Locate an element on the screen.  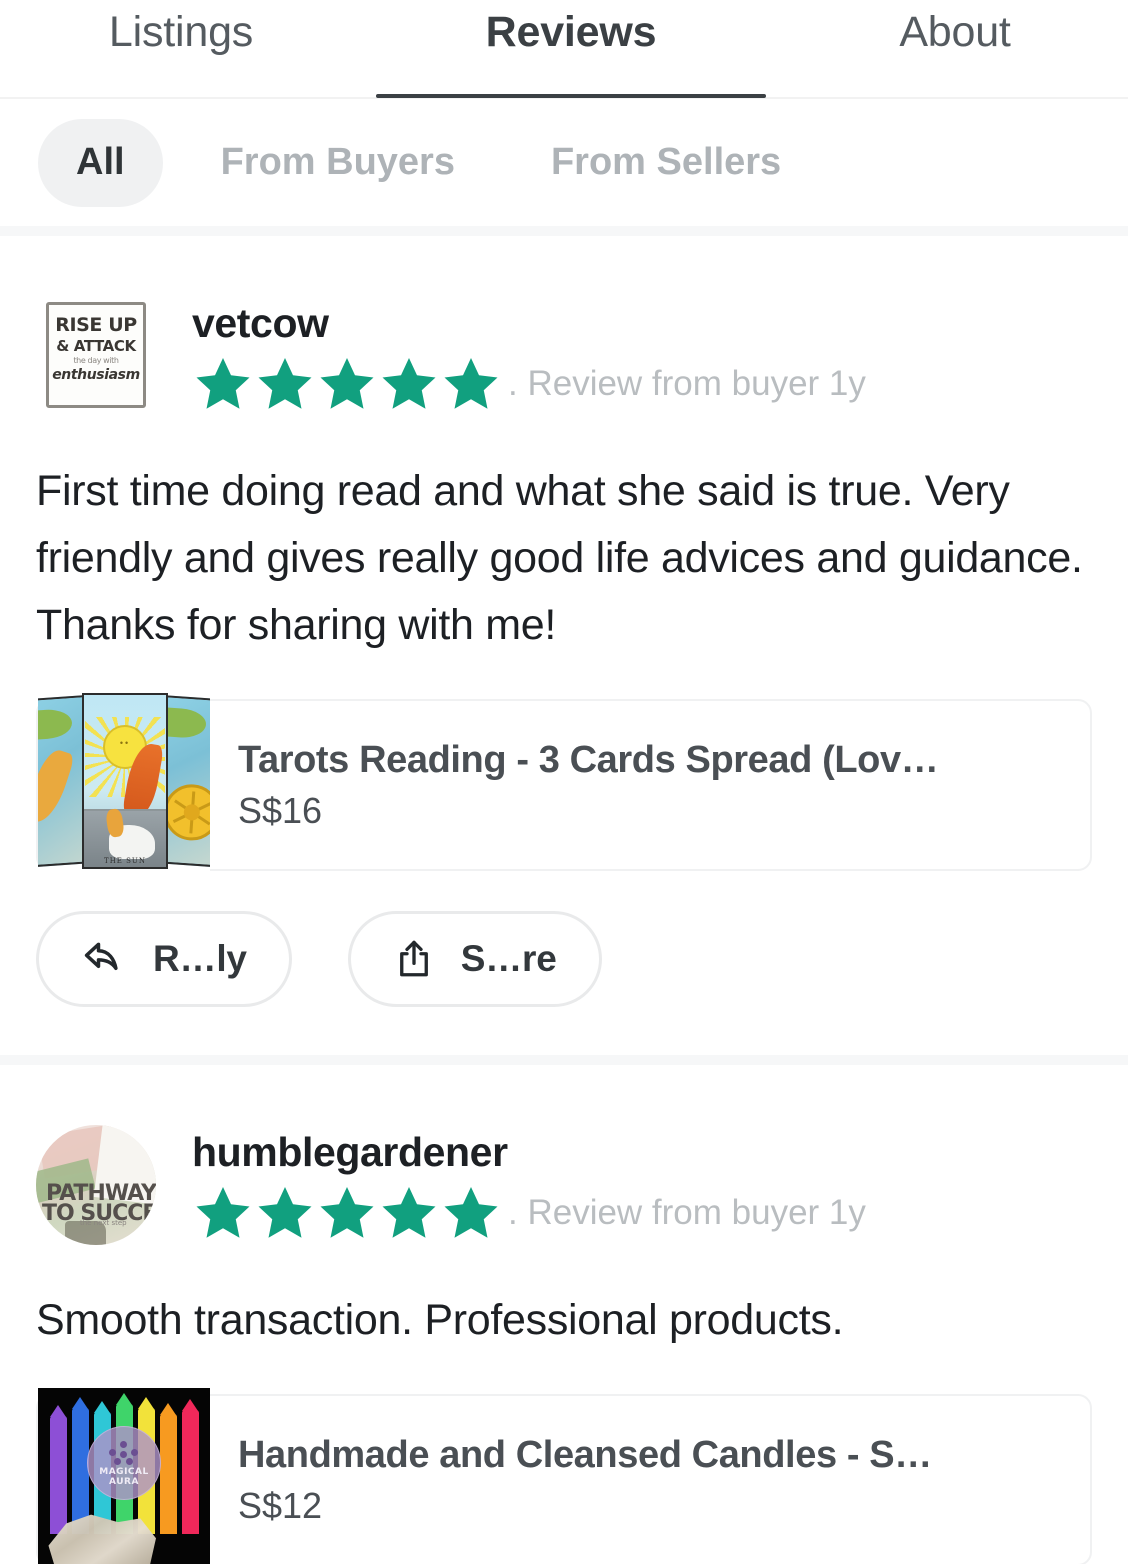
avatar-sign-line-3: the day with is located at coordinates (96, 360).